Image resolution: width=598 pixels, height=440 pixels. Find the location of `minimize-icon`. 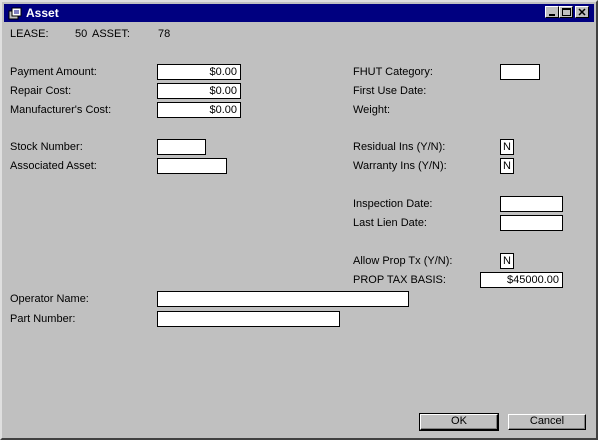

minimize-icon is located at coordinates (552, 15).